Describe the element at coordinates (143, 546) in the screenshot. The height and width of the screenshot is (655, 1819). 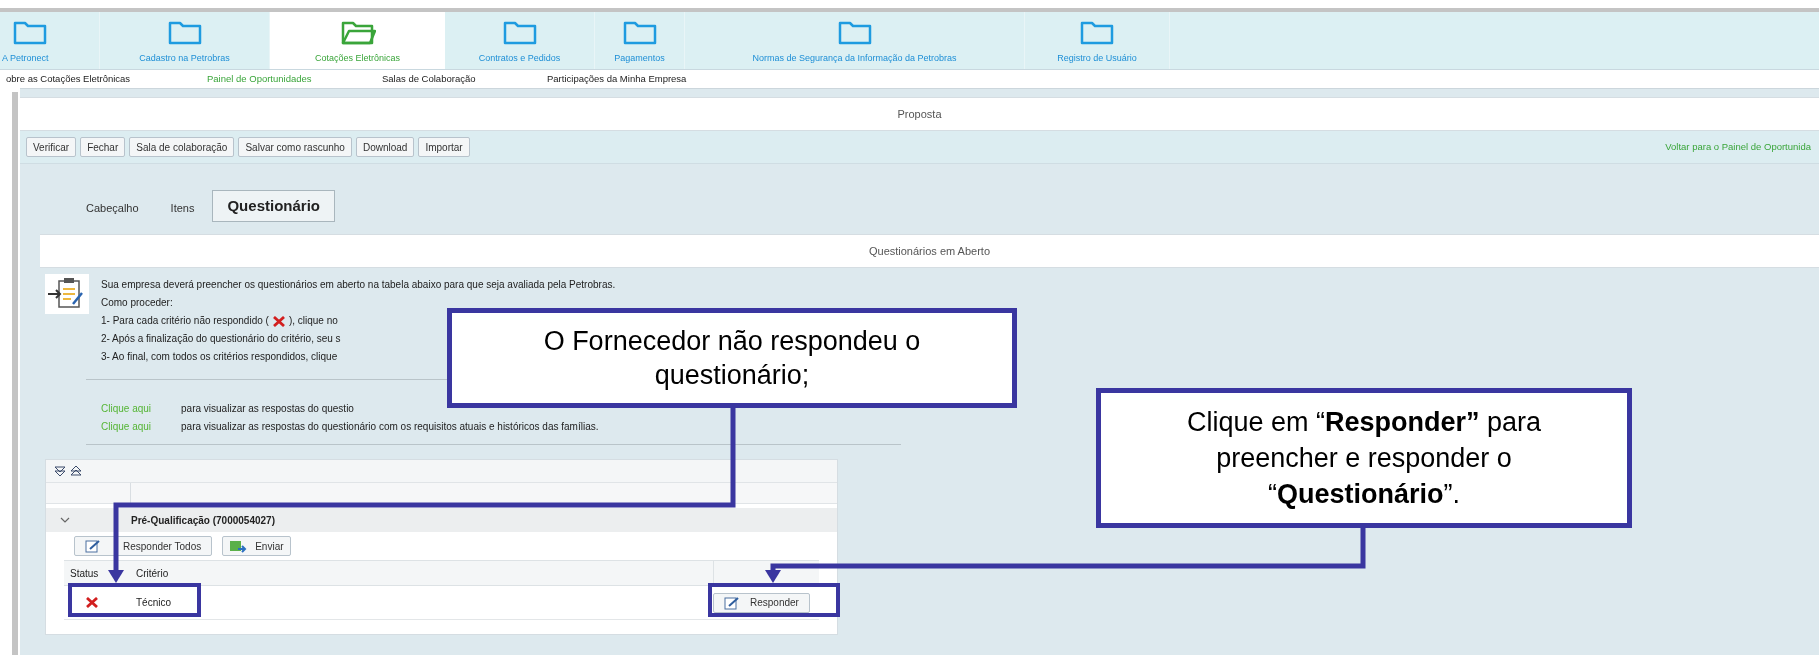
I see `action-button: Responder Todos` at that location.